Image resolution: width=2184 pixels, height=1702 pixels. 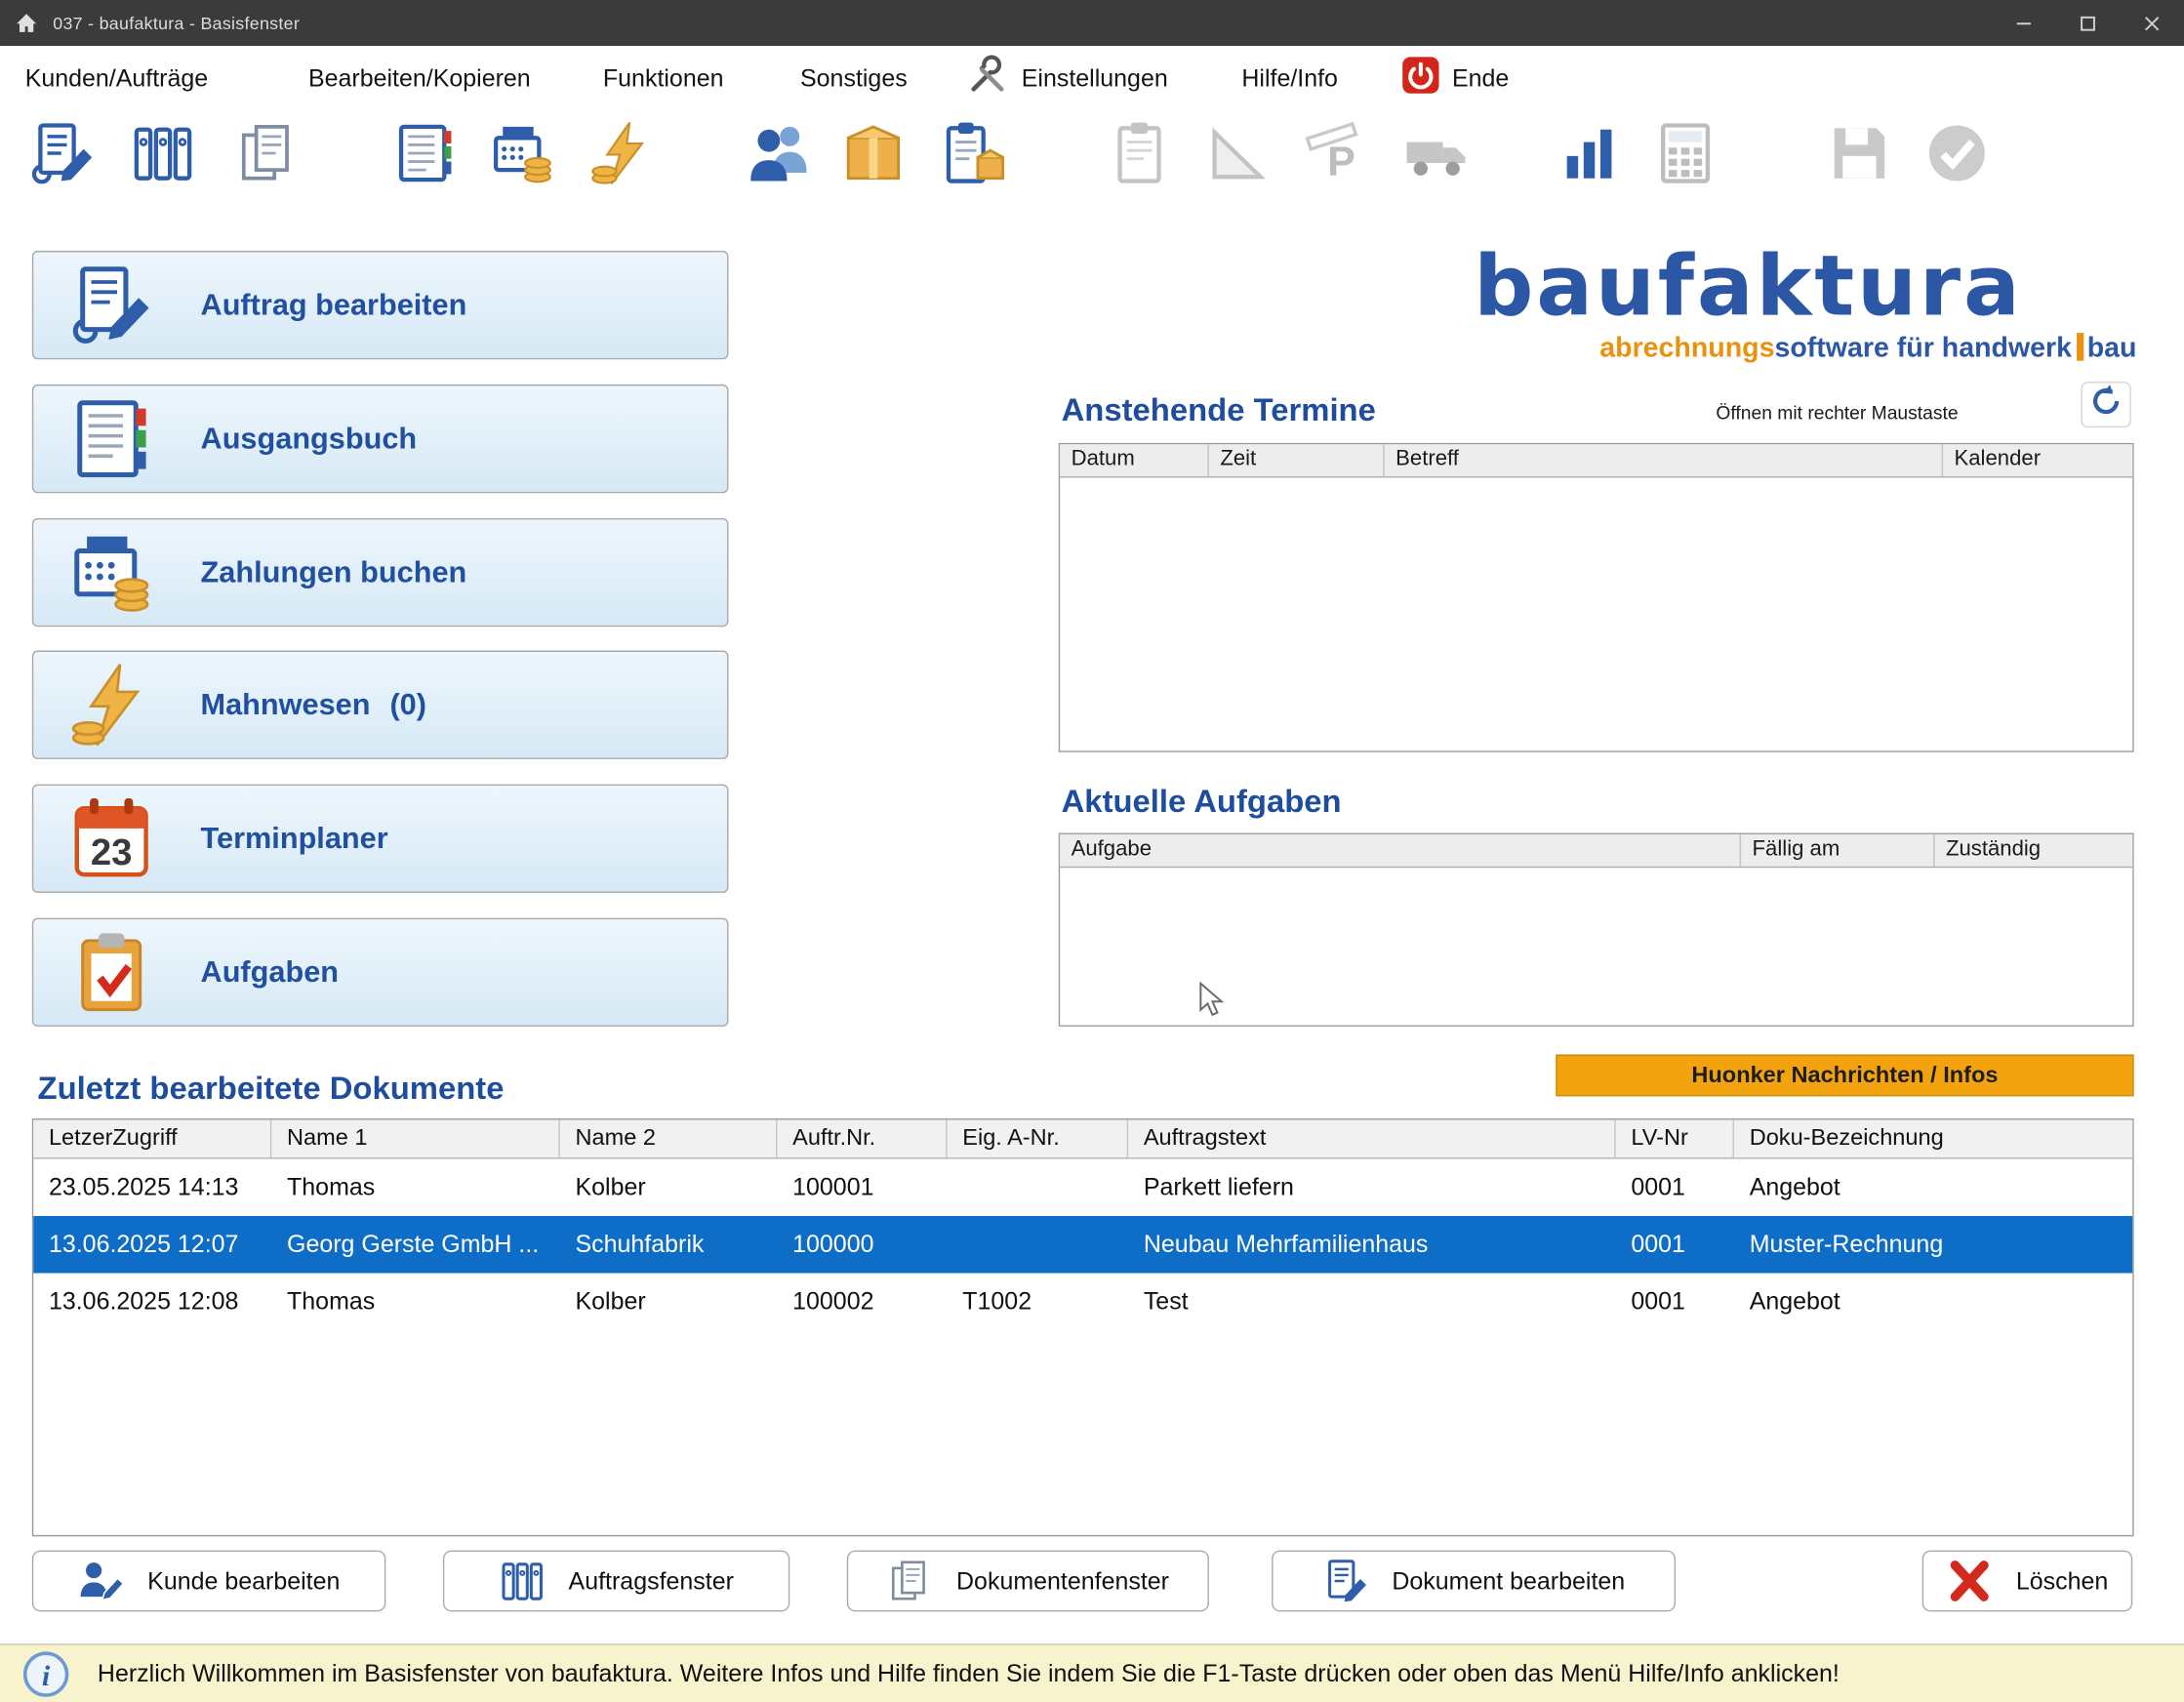 What do you see at coordinates (163, 153) in the screenshot?
I see `binders-icon` at bounding box center [163, 153].